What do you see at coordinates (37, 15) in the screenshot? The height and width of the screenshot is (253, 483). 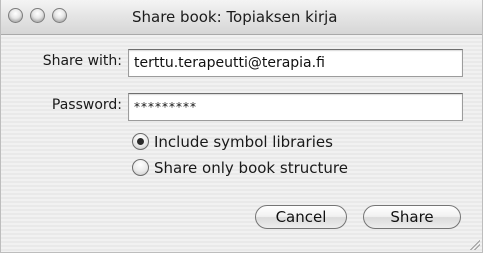 I see `minimize-window-icon` at bounding box center [37, 15].